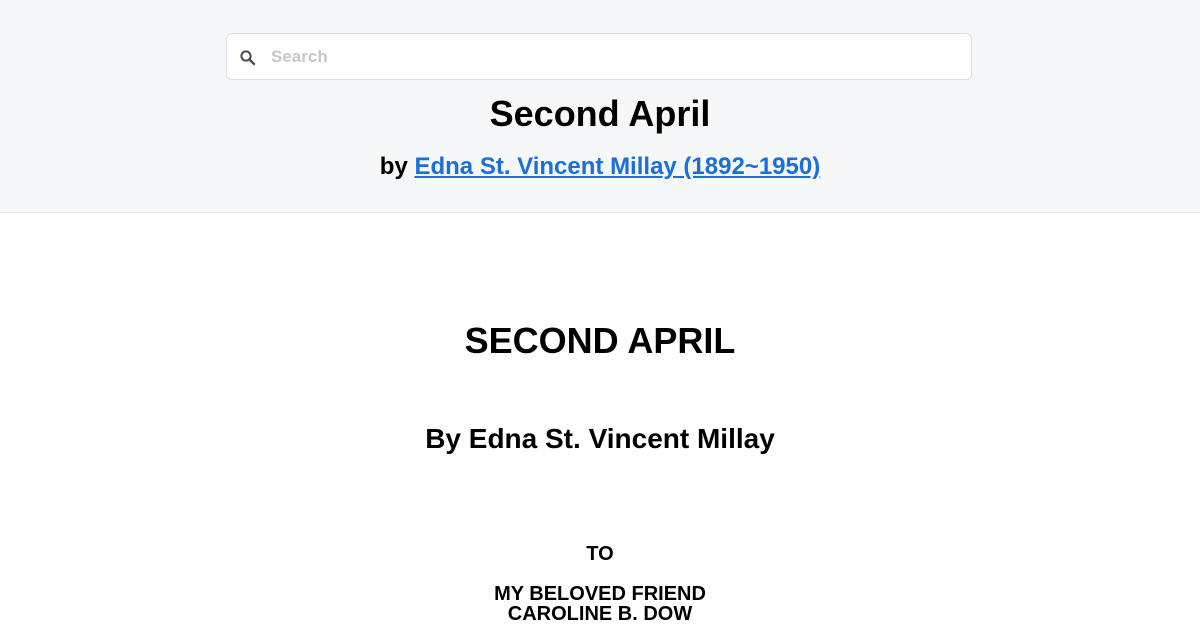 The height and width of the screenshot is (628, 1200). Describe the element at coordinates (600, 594) in the screenshot. I see `dedication-line: MY BELOVED FRIEND` at that location.